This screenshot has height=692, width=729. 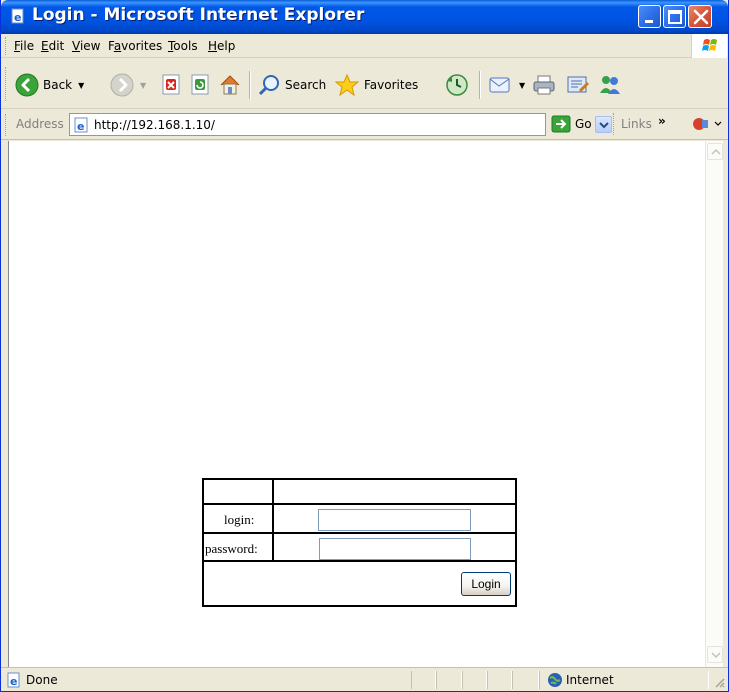 What do you see at coordinates (719, 682) in the screenshot?
I see `resize-grip-icon` at bounding box center [719, 682].